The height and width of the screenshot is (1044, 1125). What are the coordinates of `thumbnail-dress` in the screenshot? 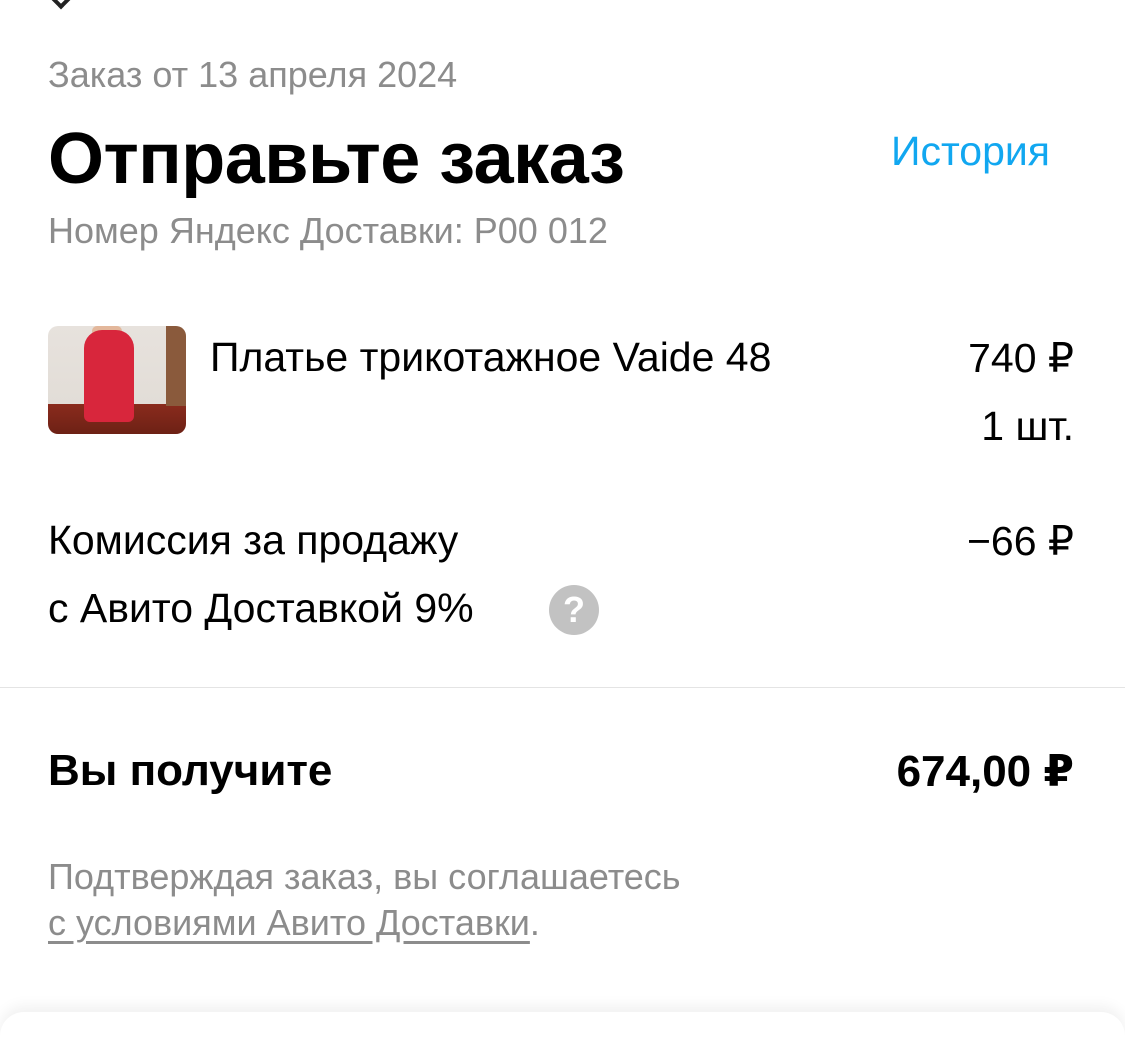 It's located at (109, 376).